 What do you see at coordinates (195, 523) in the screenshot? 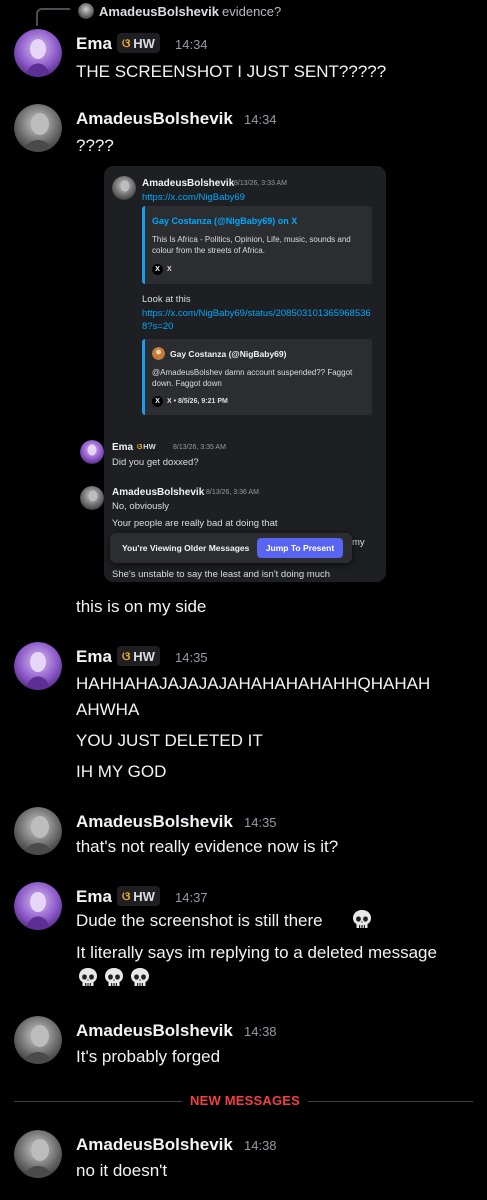
I see `screenshot-text: Your people are really bad at doing that` at bounding box center [195, 523].